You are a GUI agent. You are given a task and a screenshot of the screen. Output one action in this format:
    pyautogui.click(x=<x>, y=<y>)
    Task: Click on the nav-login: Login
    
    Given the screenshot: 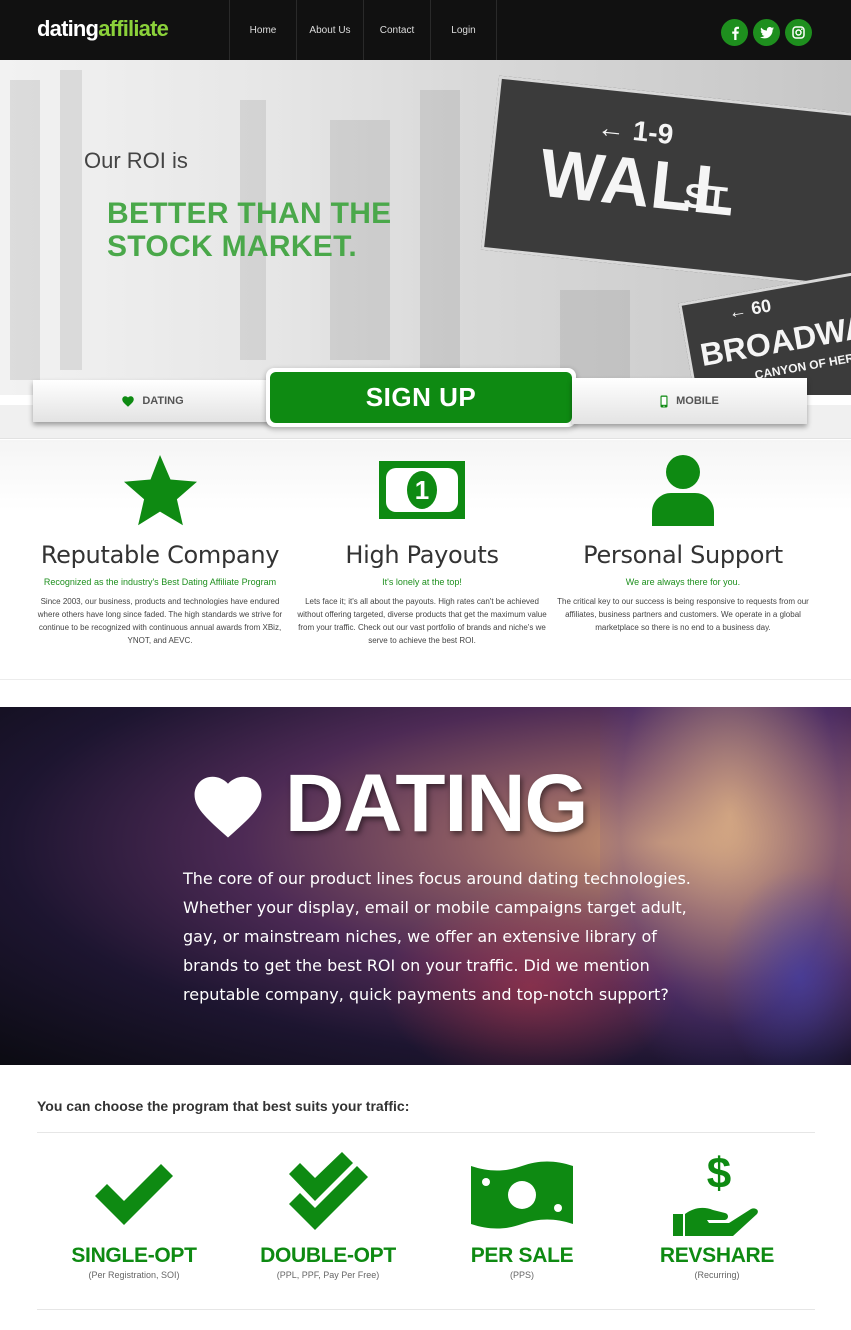 What is the action you would take?
    pyautogui.click(x=463, y=30)
    